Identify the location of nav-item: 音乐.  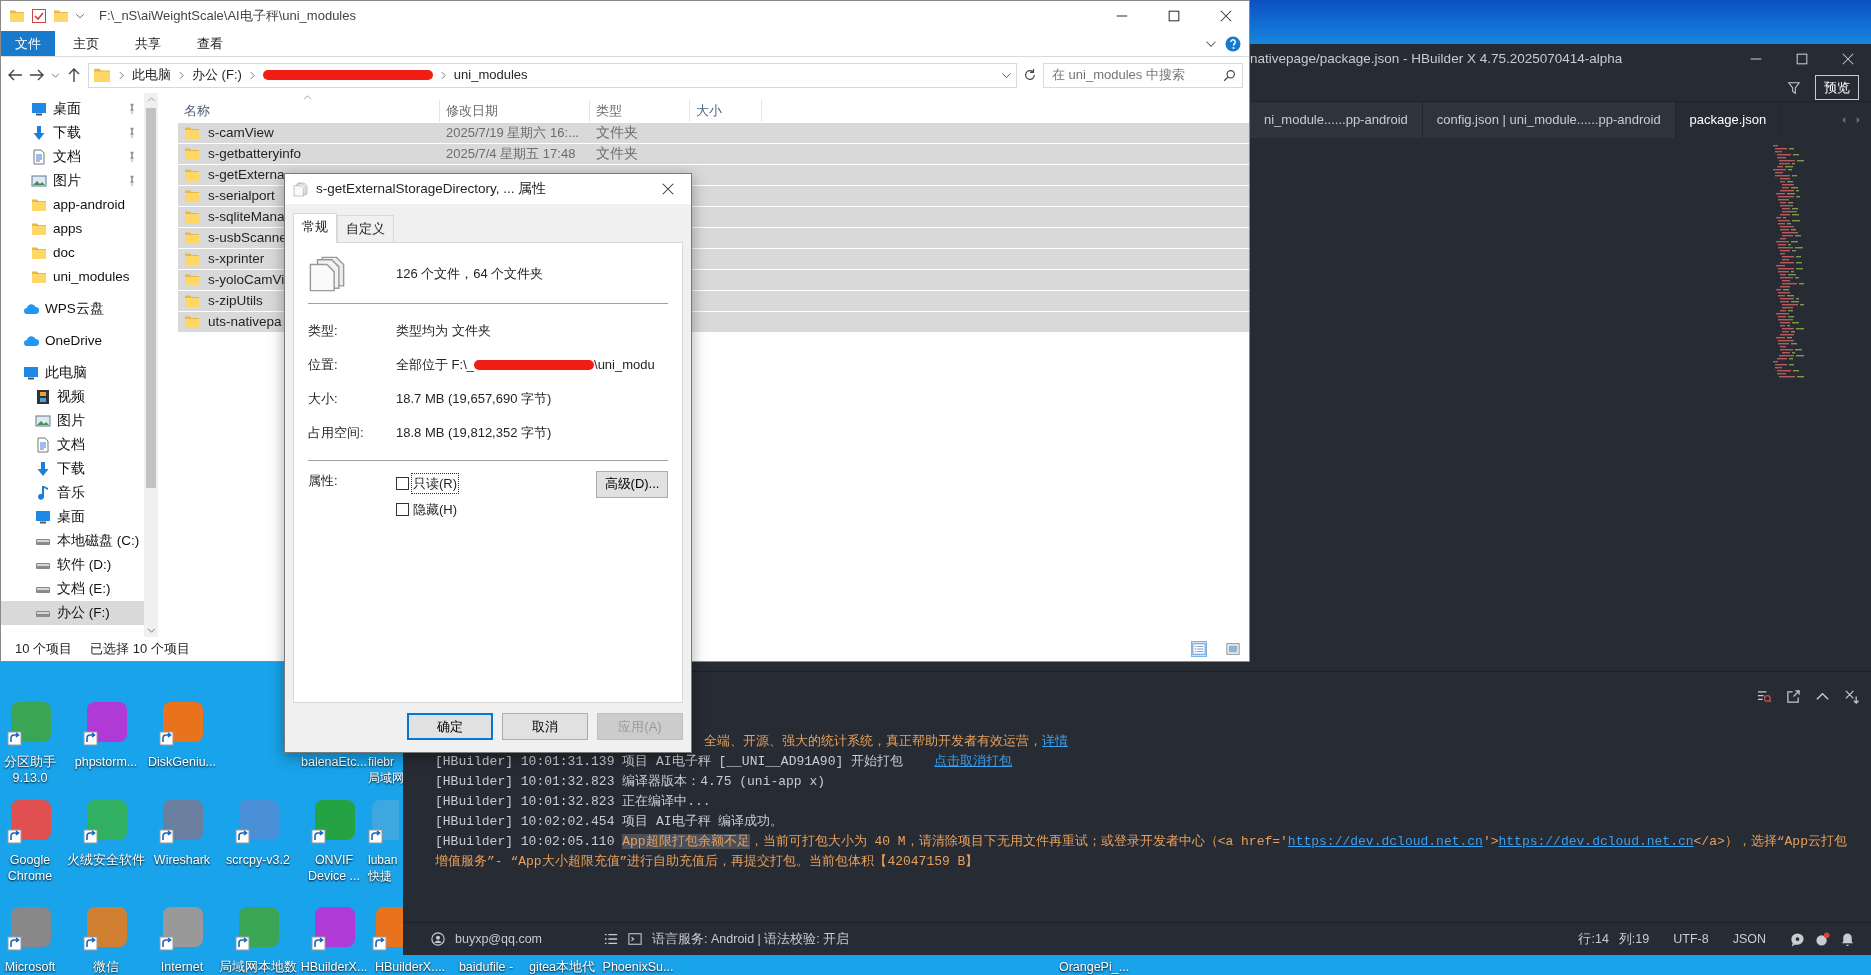
(72, 493).